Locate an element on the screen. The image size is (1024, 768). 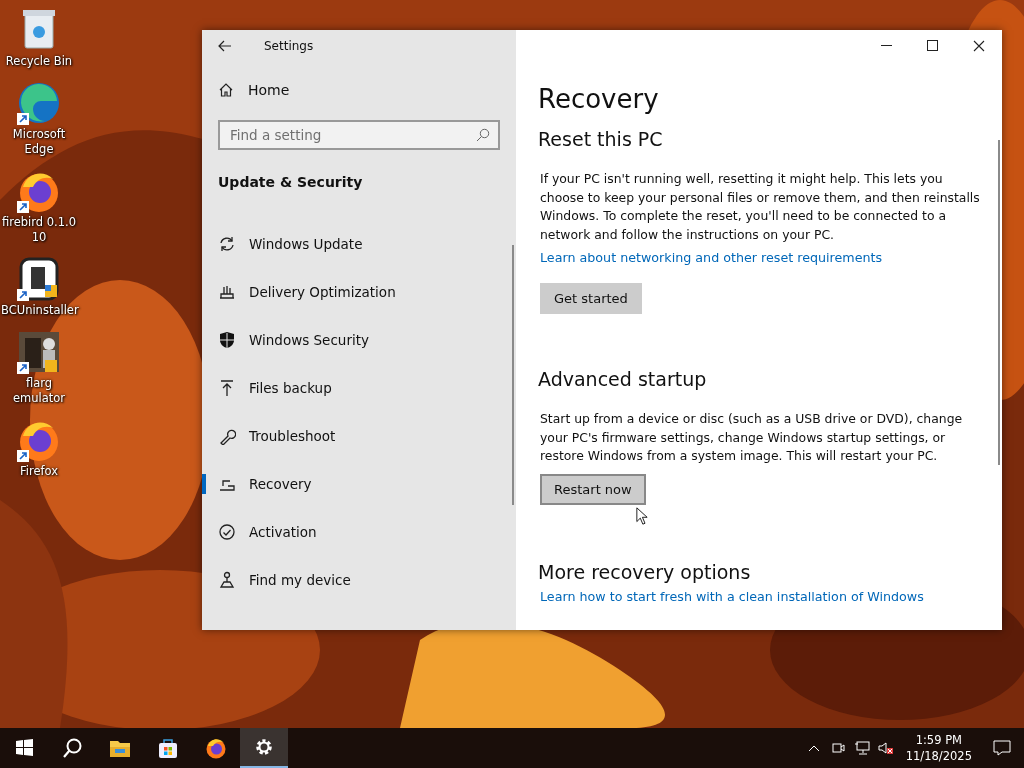
sidebar-item: Delivery Optimization is located at coordinates (359, 292).